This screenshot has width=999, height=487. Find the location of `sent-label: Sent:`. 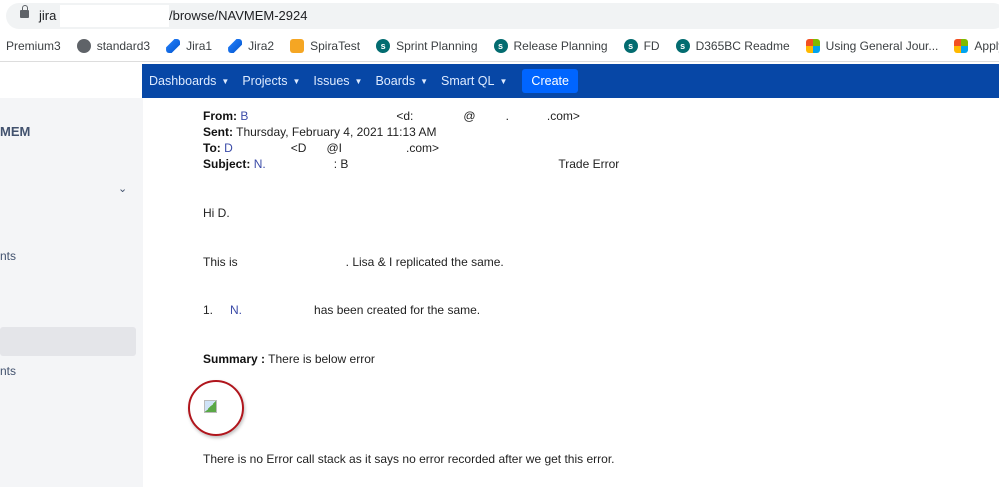

sent-label: Sent: is located at coordinates (218, 132).